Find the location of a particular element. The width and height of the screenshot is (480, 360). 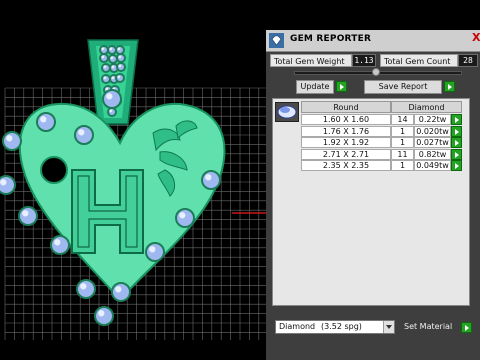

material-spg: (3.52 spg) is located at coordinates (341, 326).